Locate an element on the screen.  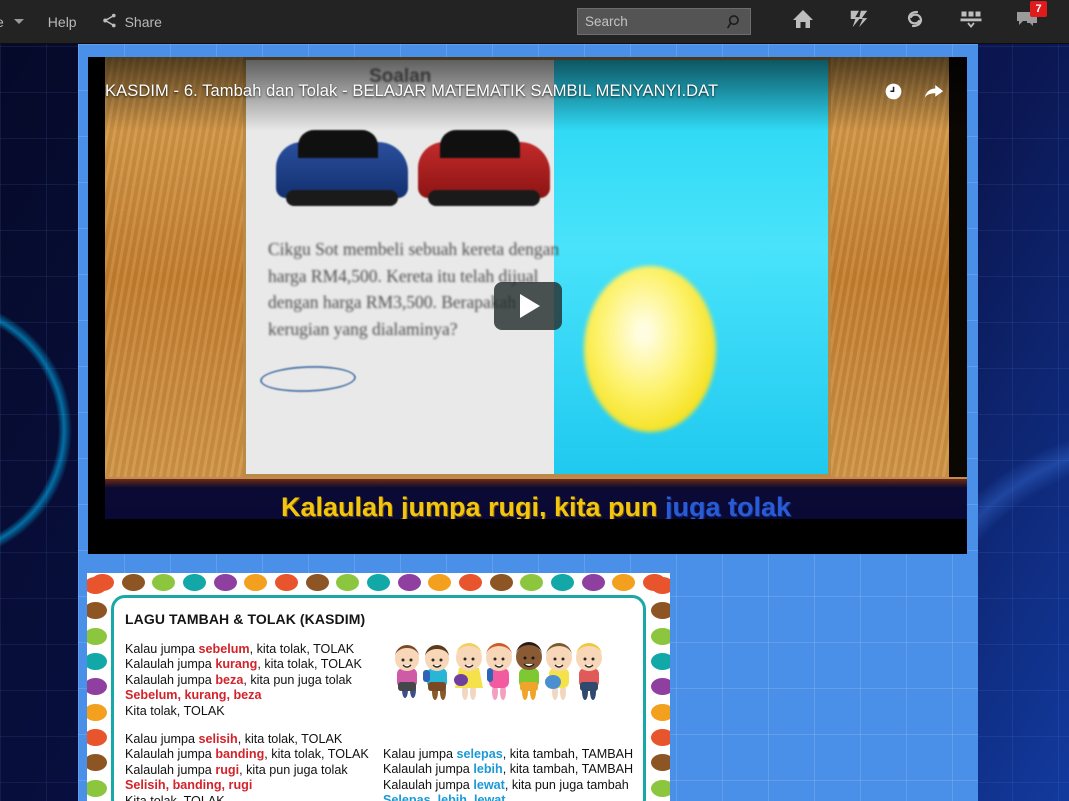
question-annotation-circle is located at coordinates (308, 379).